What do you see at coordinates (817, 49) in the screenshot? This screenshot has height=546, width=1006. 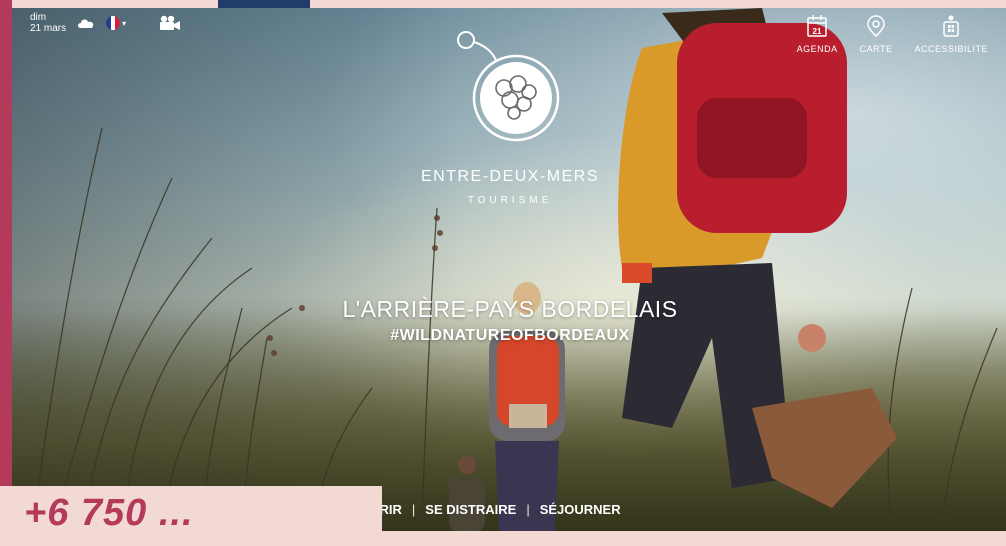 I see `nav-agenda-label: AGENDA` at bounding box center [817, 49].